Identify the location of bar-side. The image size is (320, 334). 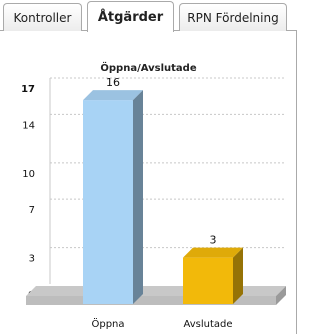
(138, 197).